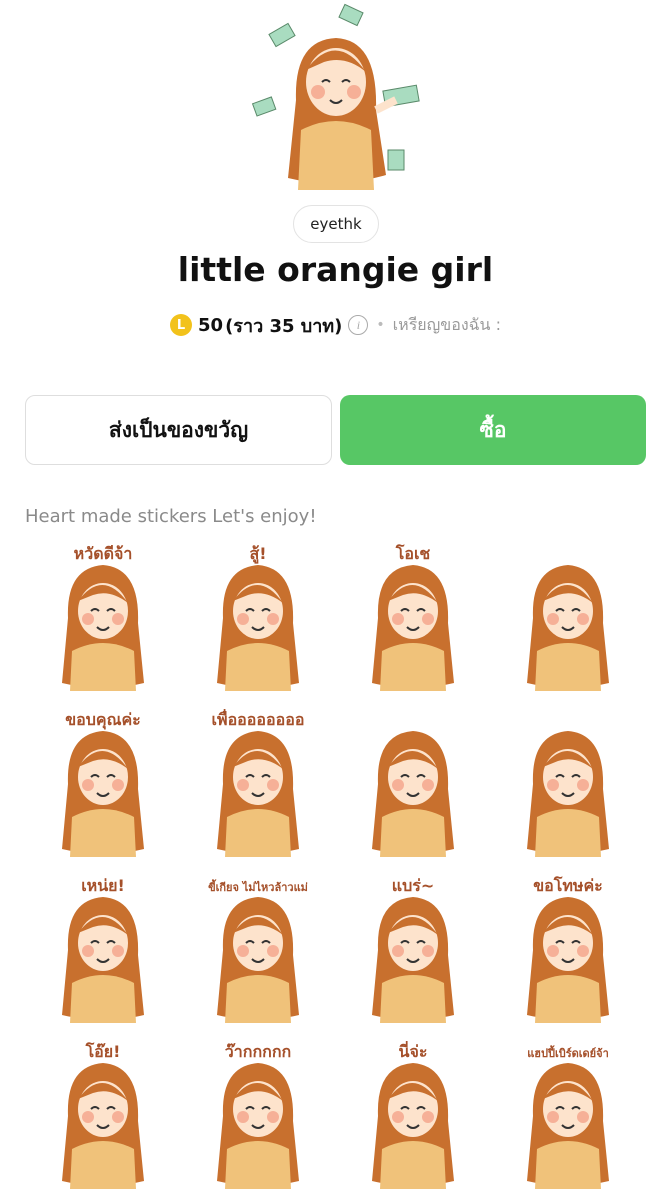  What do you see at coordinates (257, 554) in the screenshot?
I see `sticker-caption: สู้!` at bounding box center [257, 554].